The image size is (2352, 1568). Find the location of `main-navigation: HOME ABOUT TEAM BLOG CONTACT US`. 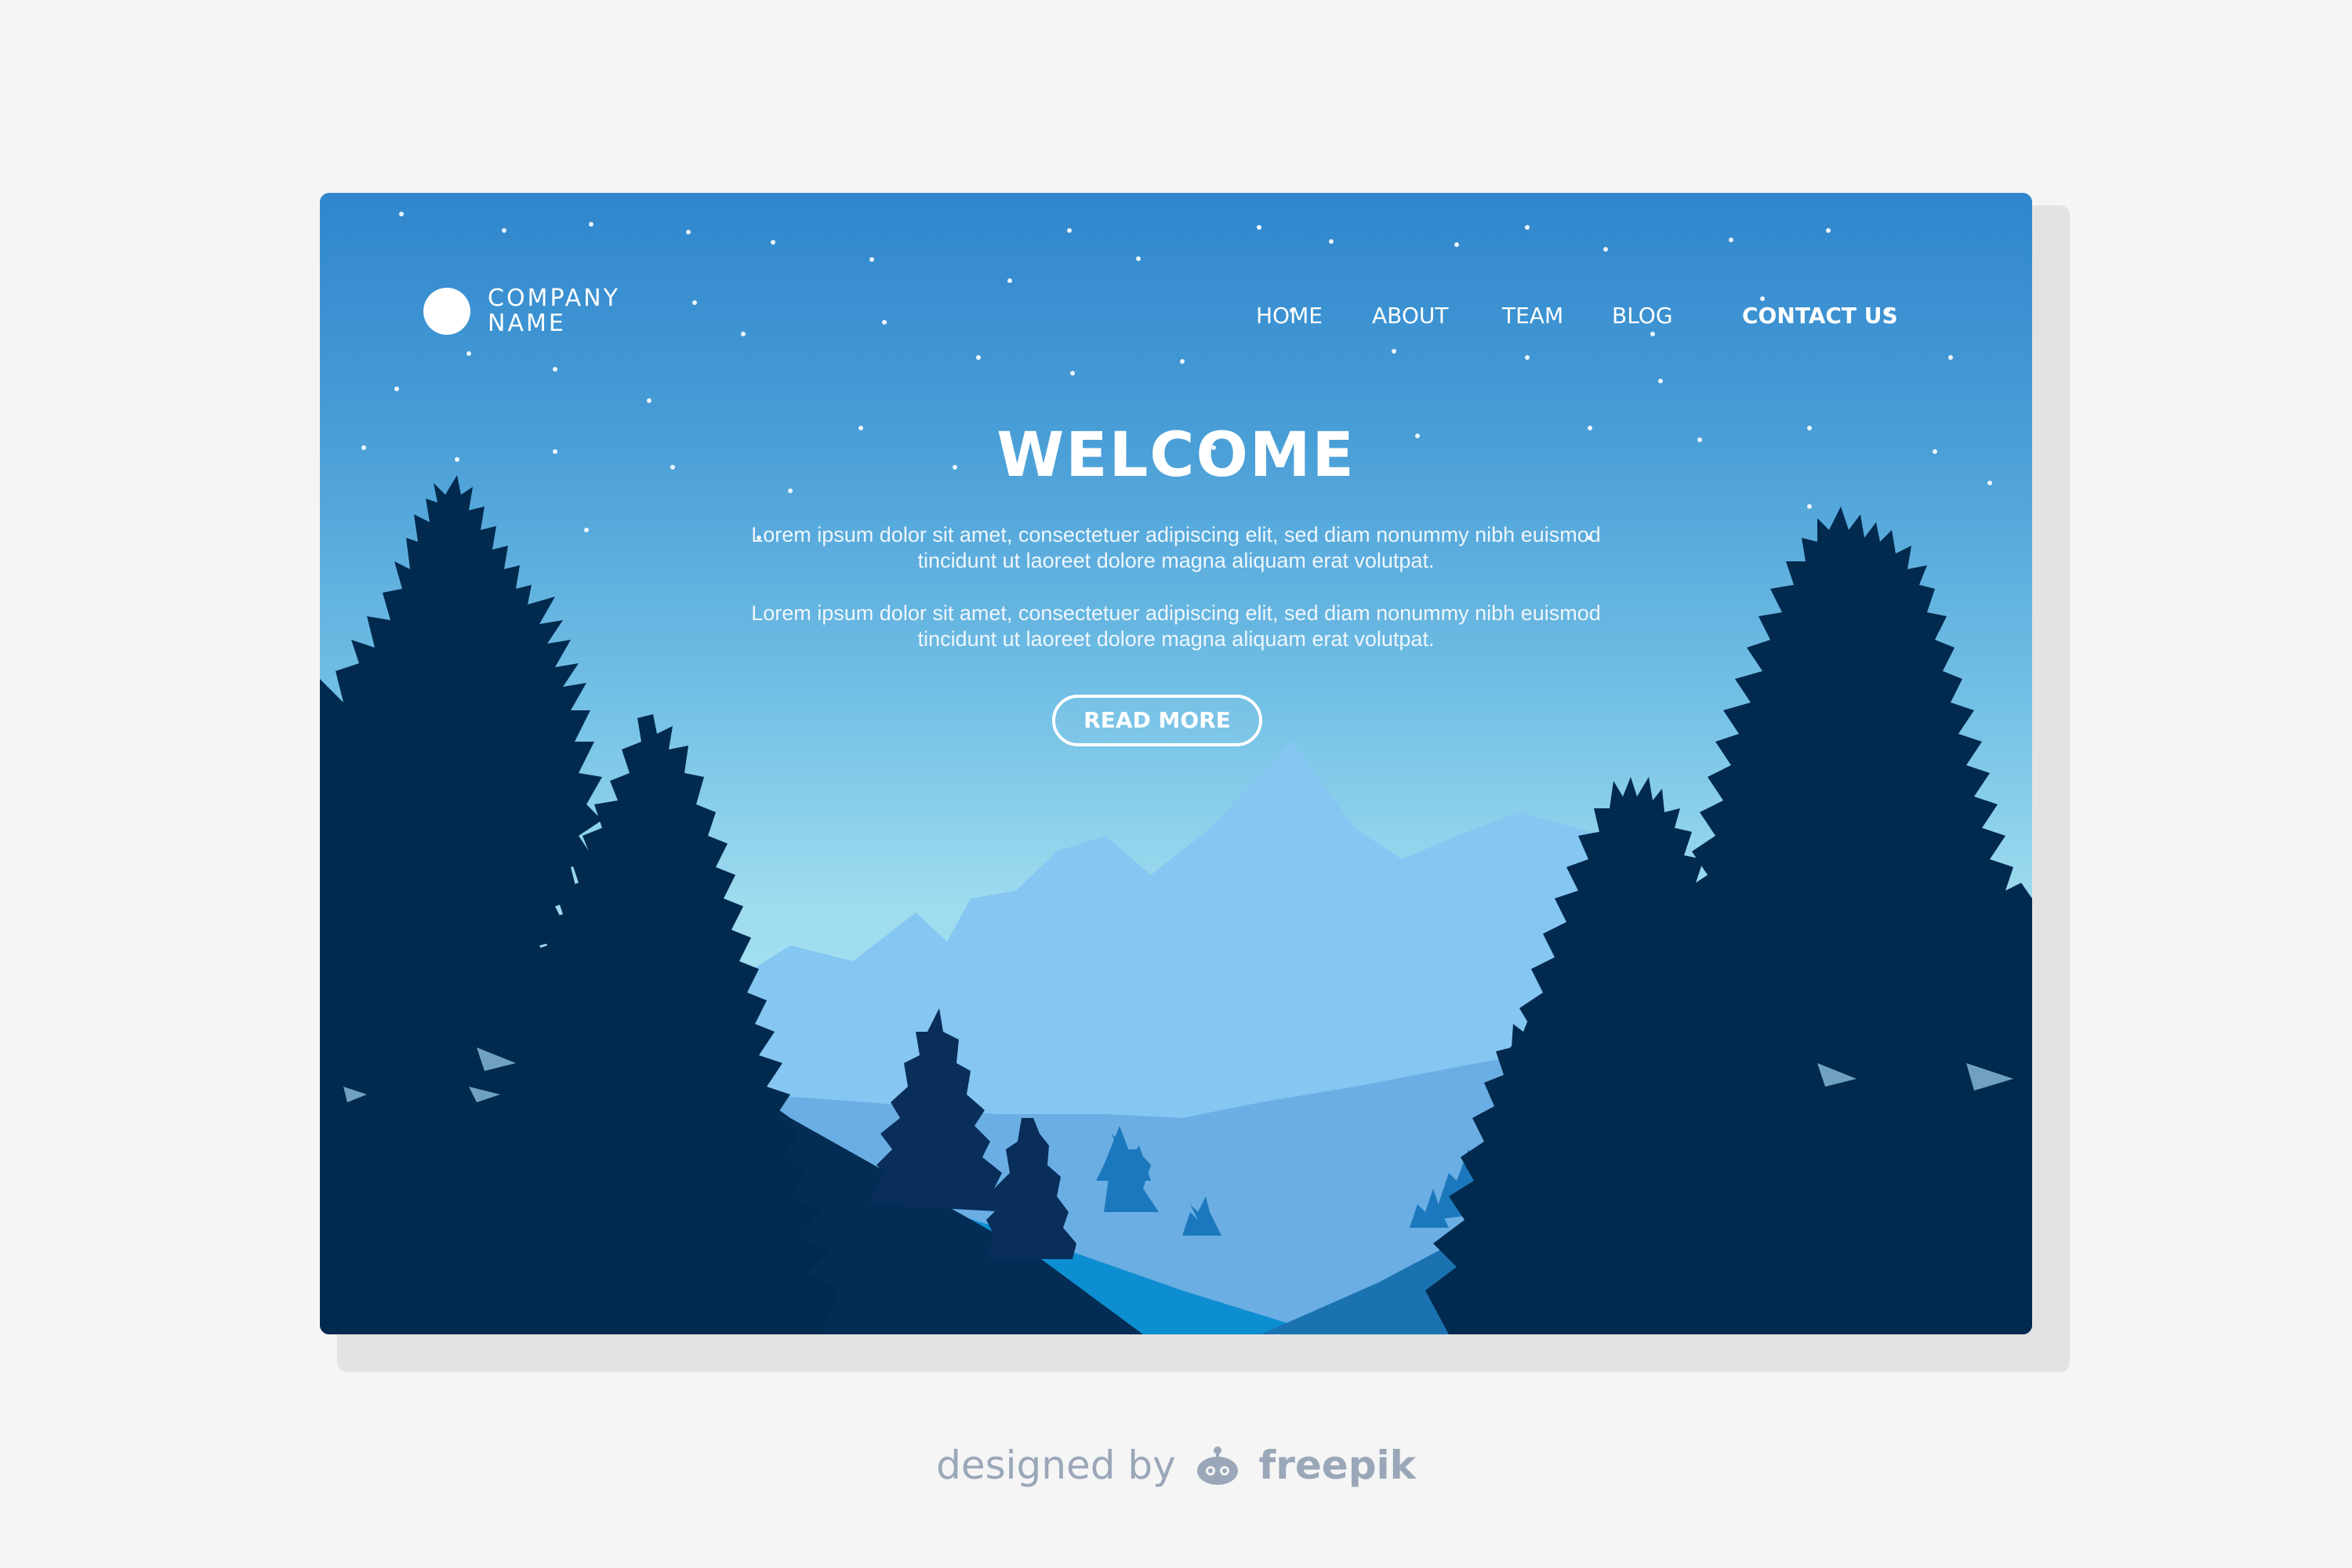

main-navigation: HOME ABOUT TEAM BLOG CONTACT US is located at coordinates (1176, 316).